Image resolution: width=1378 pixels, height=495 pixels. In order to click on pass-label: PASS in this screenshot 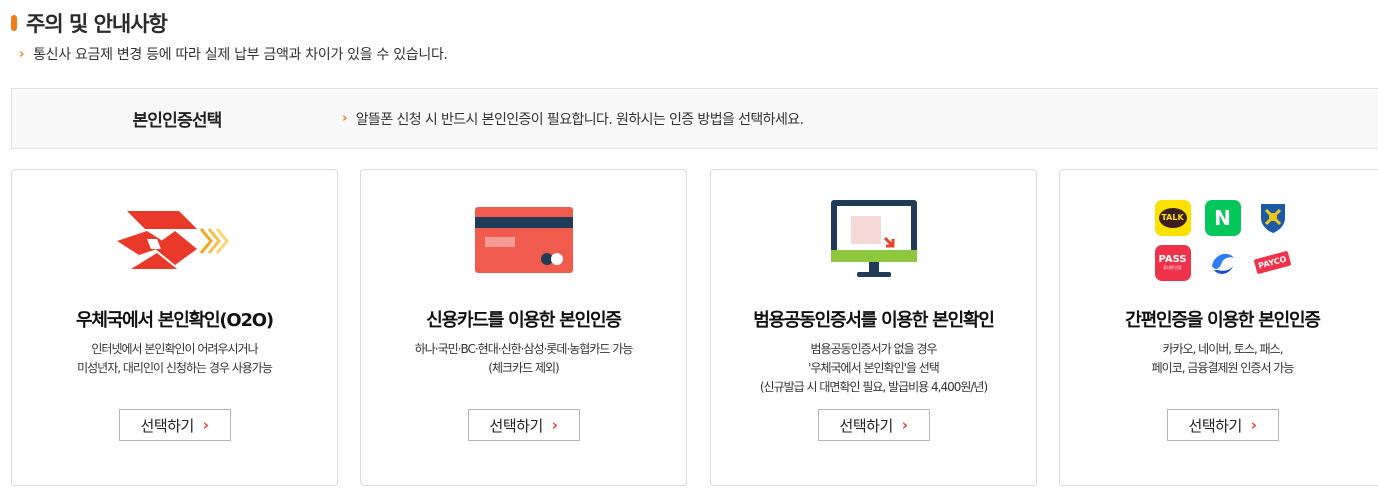, I will do `click(1172, 259)`.